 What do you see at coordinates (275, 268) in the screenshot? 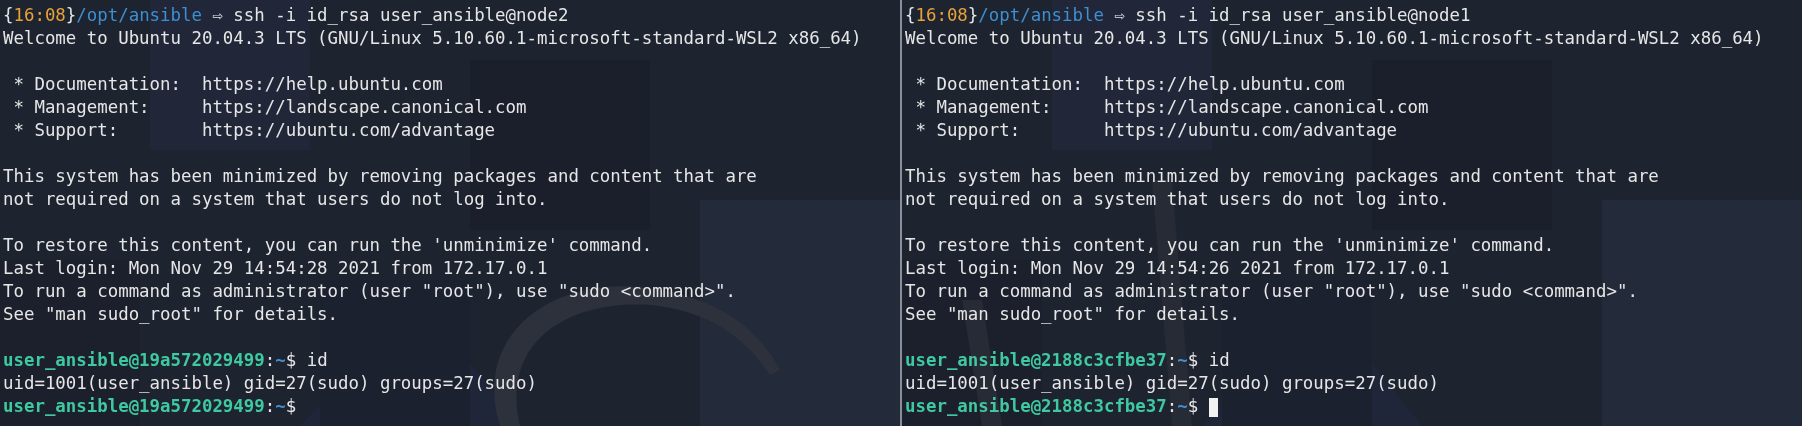
I see `output-text: Last login: Mon Nov 29 14:54:28 2021 from 172.17.0.1` at bounding box center [275, 268].